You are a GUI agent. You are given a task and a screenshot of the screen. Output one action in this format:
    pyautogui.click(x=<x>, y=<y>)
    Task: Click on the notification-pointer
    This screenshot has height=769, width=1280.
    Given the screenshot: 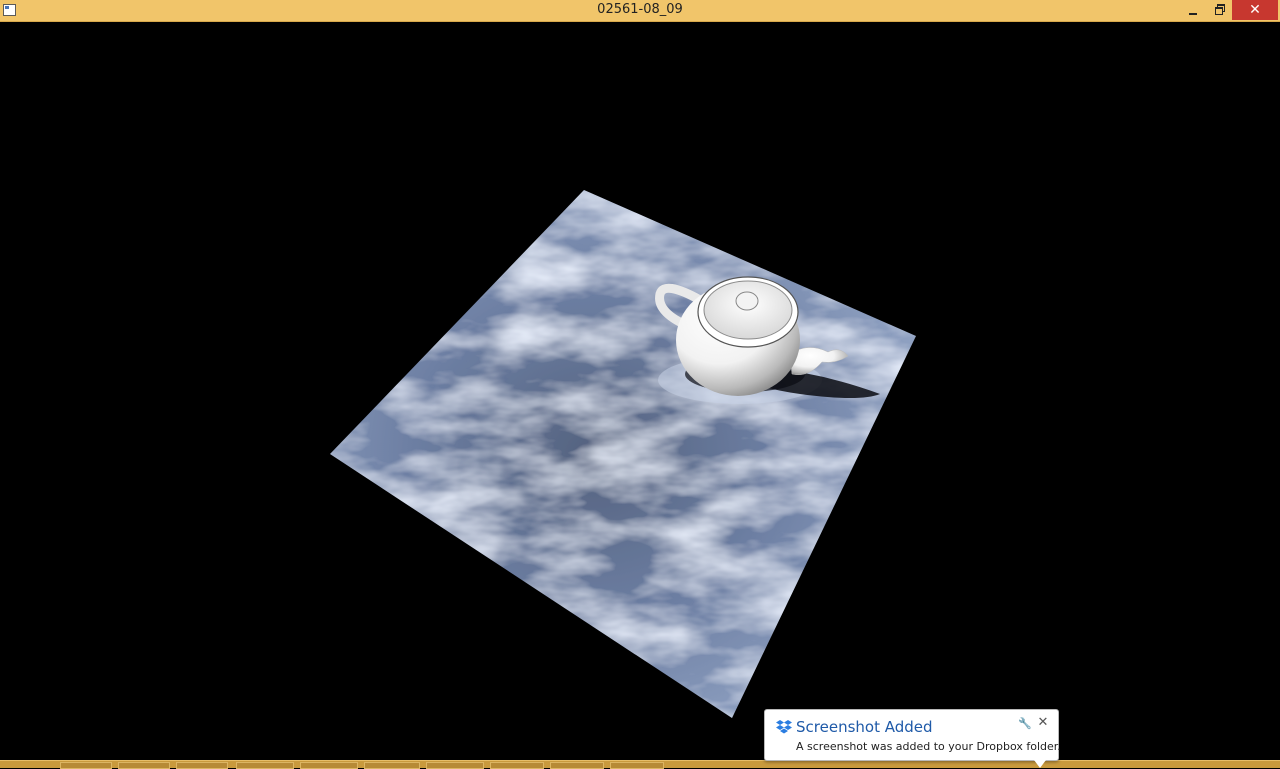 What is the action you would take?
    pyautogui.click(x=1040, y=764)
    